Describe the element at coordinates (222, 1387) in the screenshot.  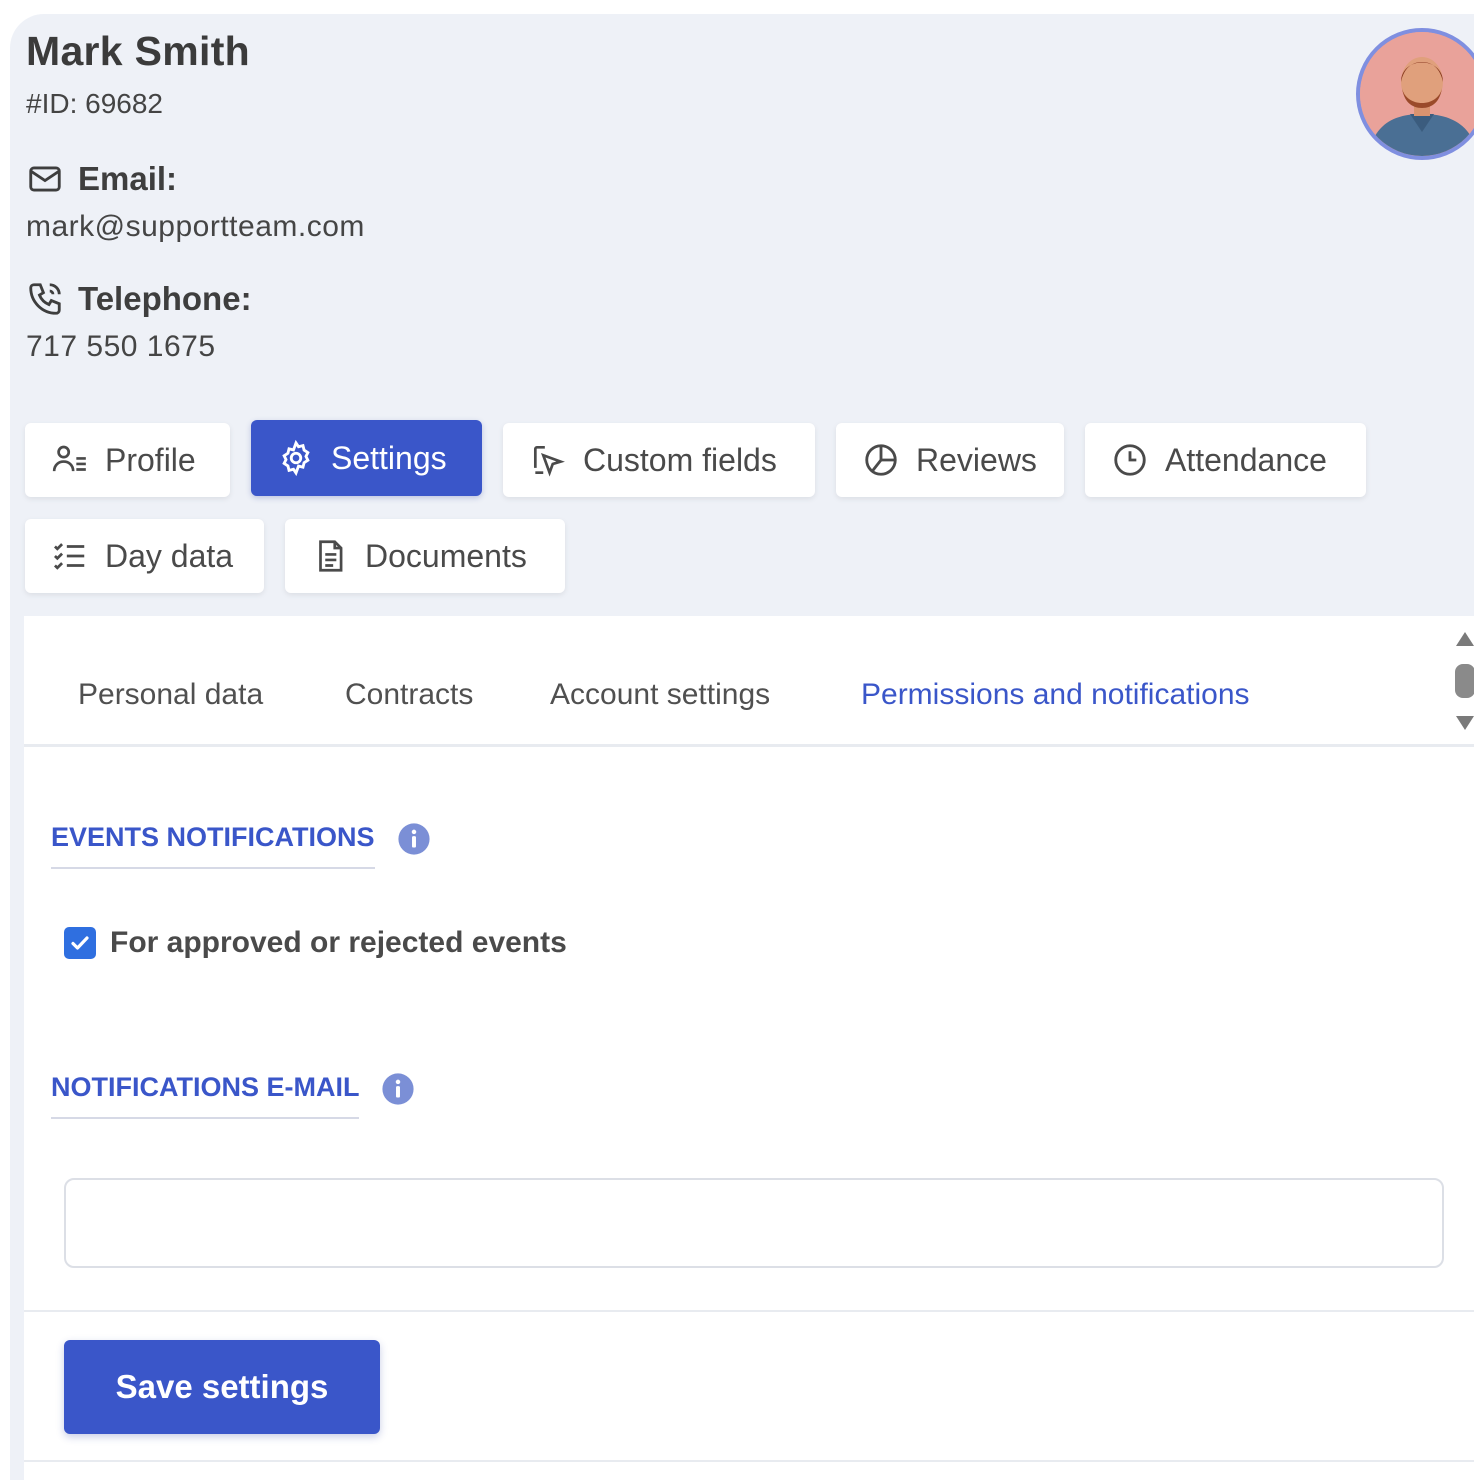
I see `save-settings-button: Save settings` at that location.